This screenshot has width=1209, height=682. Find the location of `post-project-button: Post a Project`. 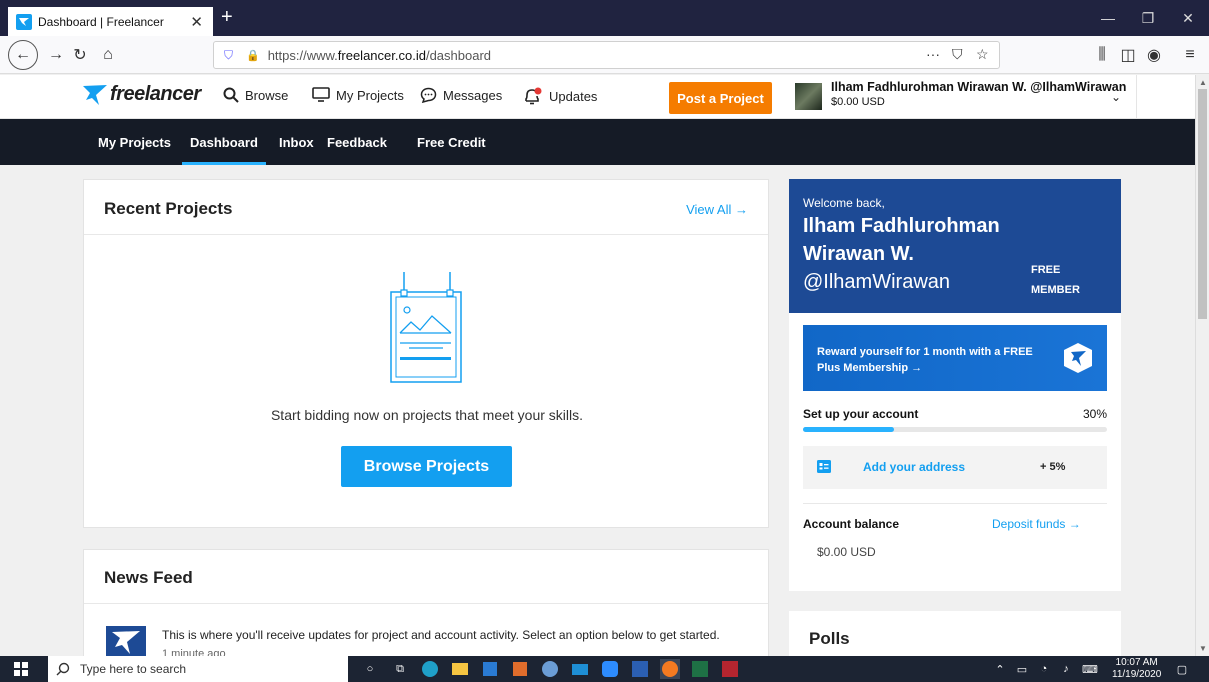

post-project-button: Post a Project is located at coordinates (720, 98).